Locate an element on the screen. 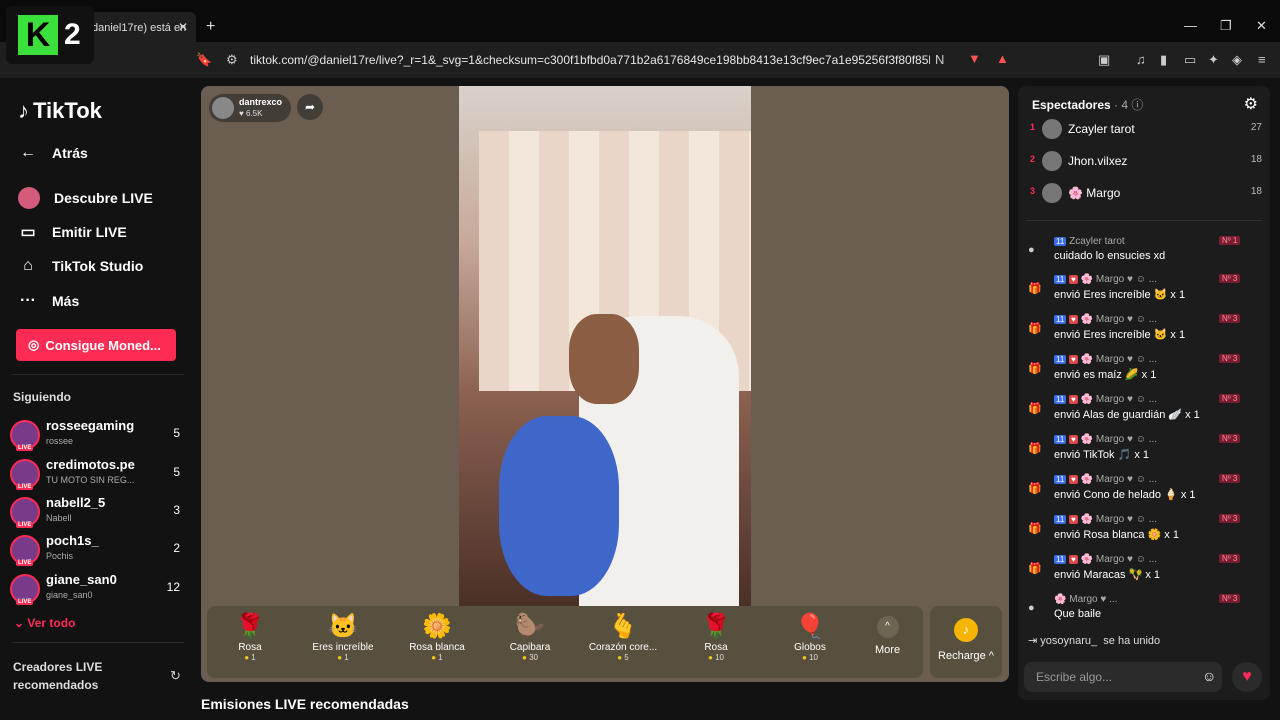 The image size is (1280, 720). recharge-button: ♪ Recharge ^ is located at coordinates (966, 642).